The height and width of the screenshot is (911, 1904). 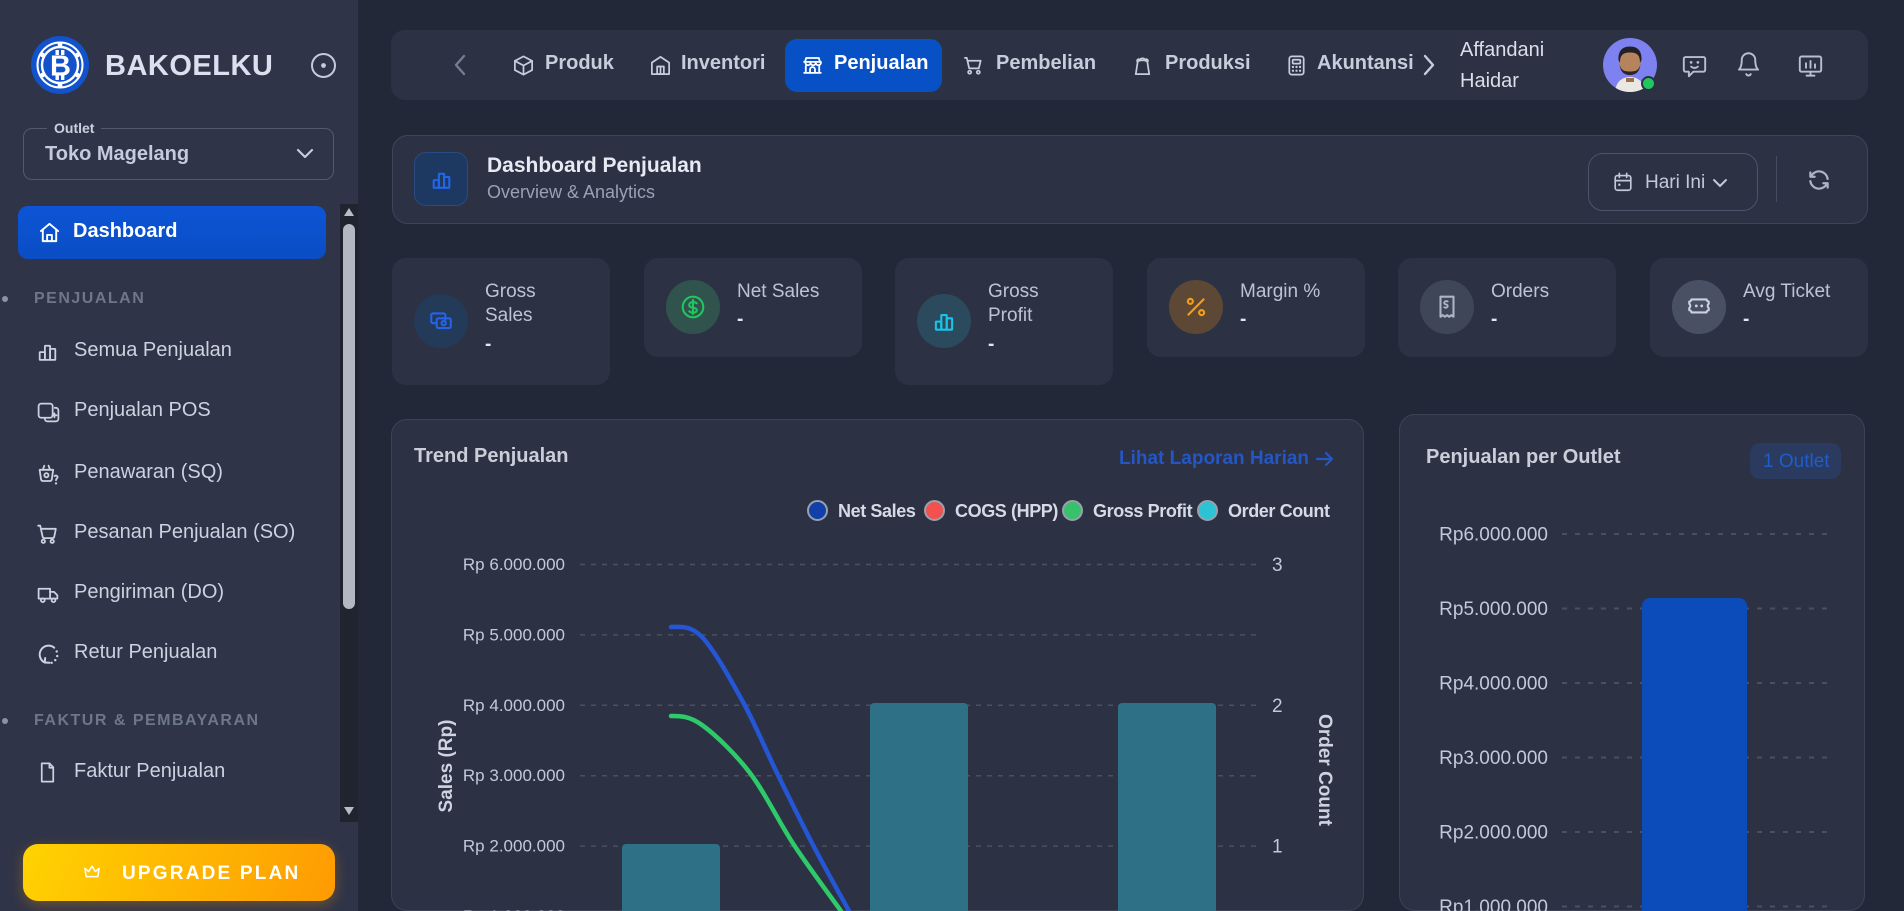 What do you see at coordinates (1493, 535) in the screenshot?
I see `svg-text: Rp6.000.000` at bounding box center [1493, 535].